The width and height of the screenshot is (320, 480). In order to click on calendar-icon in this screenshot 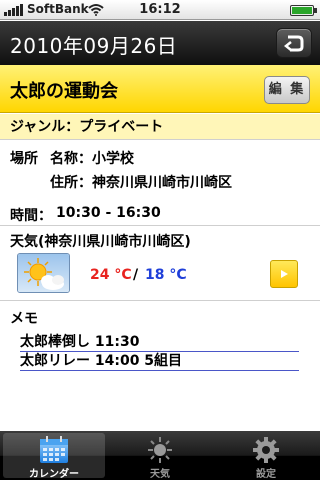, I will do `click(54, 449)`.